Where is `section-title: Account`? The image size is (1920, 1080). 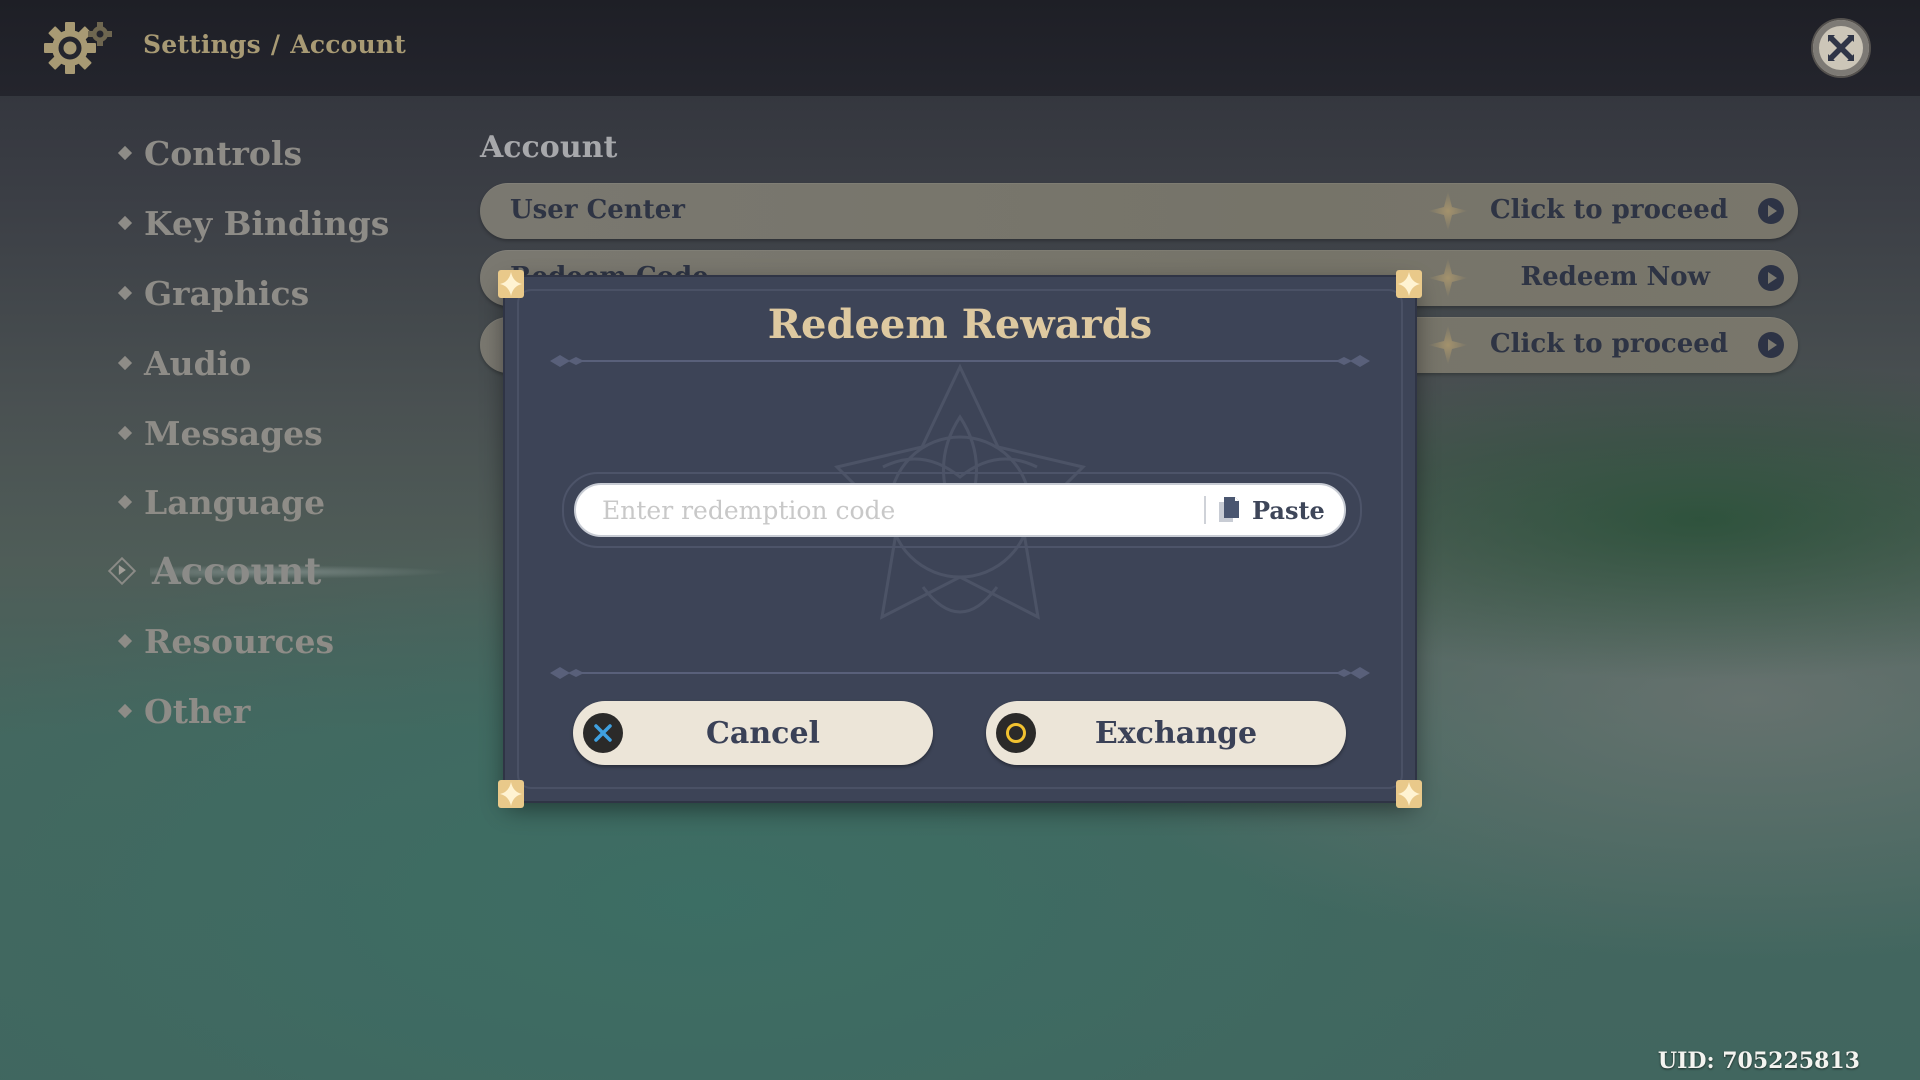
section-title: Account is located at coordinates (549, 147).